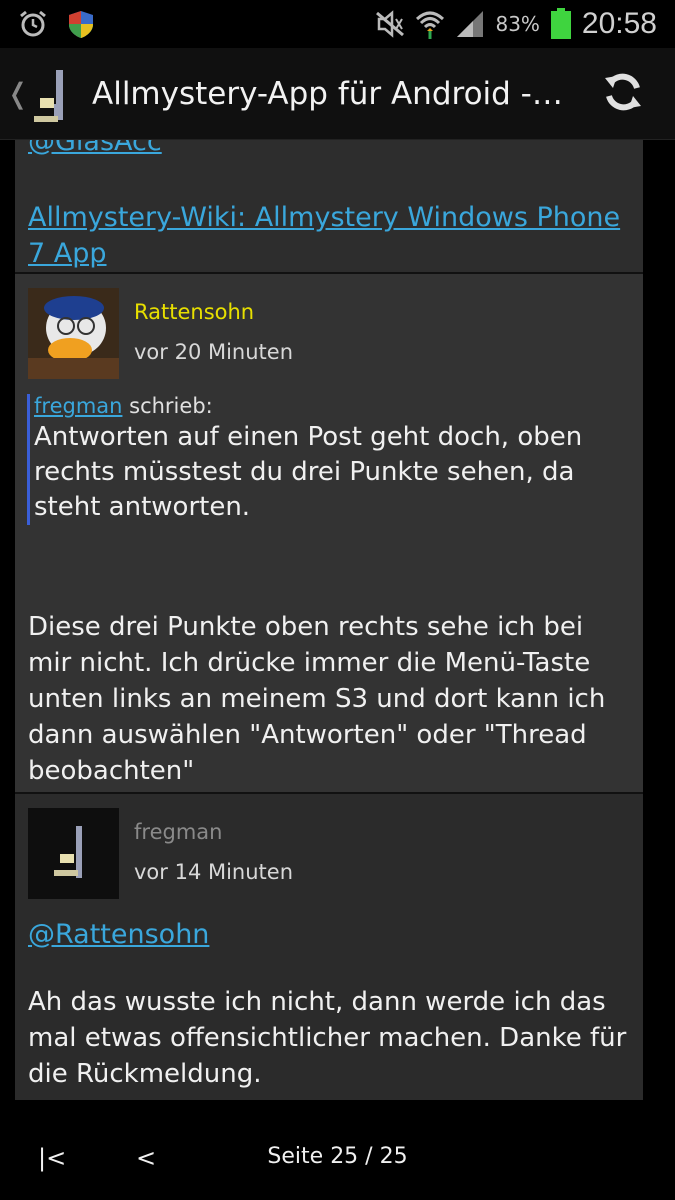 The width and height of the screenshot is (675, 1200). What do you see at coordinates (118, 934) in the screenshot?
I see `mention-link: @Rattensohn` at bounding box center [118, 934].